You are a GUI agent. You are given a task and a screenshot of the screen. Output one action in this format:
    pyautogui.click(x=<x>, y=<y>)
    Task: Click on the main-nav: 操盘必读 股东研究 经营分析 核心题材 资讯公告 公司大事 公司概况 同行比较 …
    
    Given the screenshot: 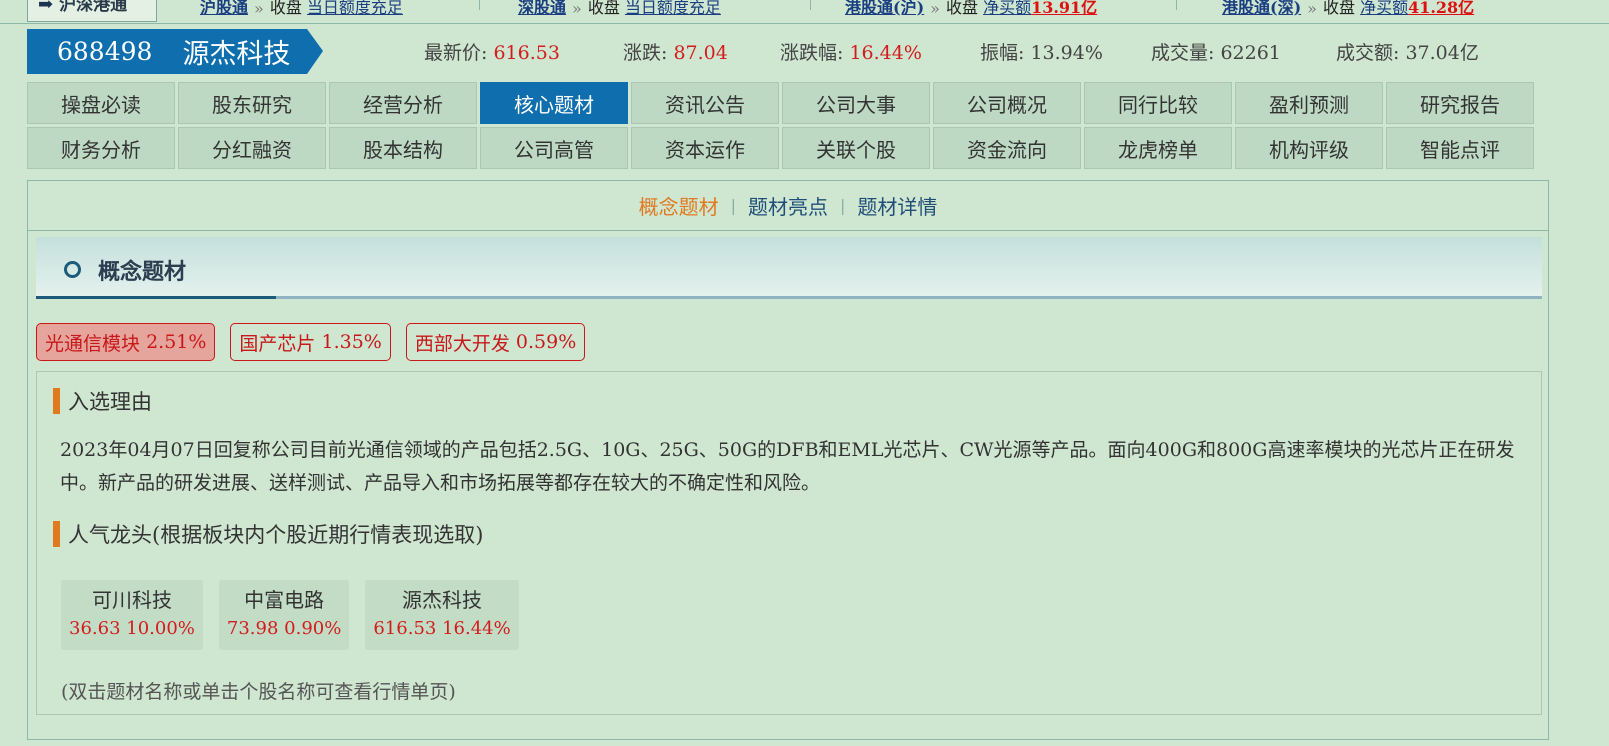 What is the action you would take?
    pyautogui.click(x=782, y=127)
    